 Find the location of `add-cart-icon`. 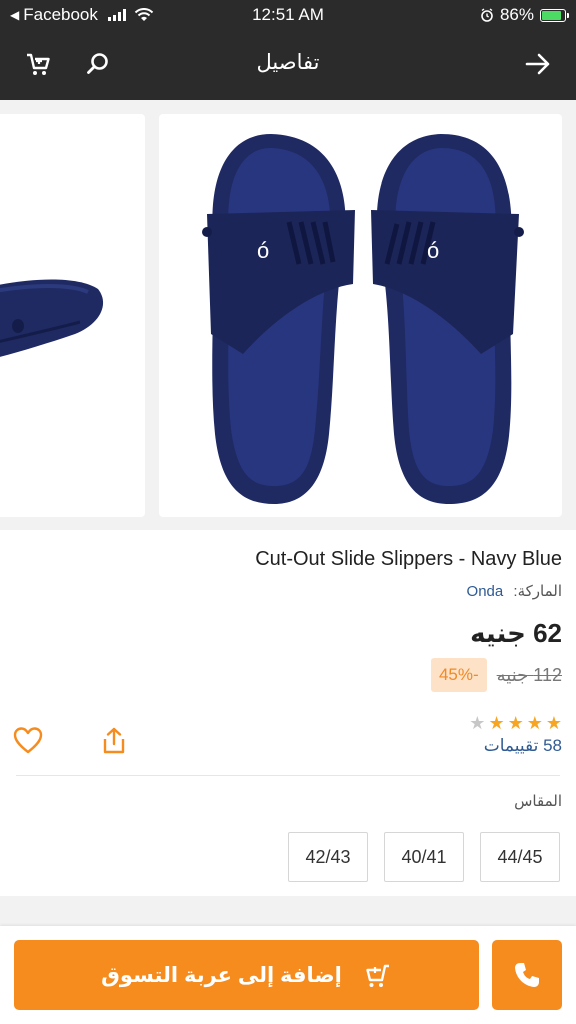

add-cart-icon is located at coordinates (377, 975).